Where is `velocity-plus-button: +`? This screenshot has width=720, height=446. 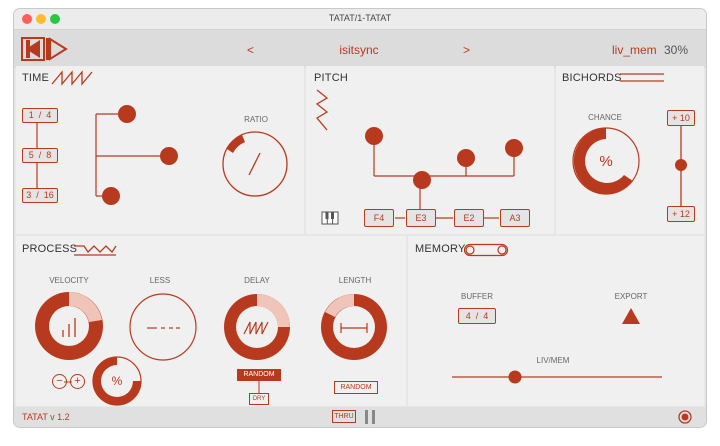
velocity-plus-button: + is located at coordinates (77, 381).